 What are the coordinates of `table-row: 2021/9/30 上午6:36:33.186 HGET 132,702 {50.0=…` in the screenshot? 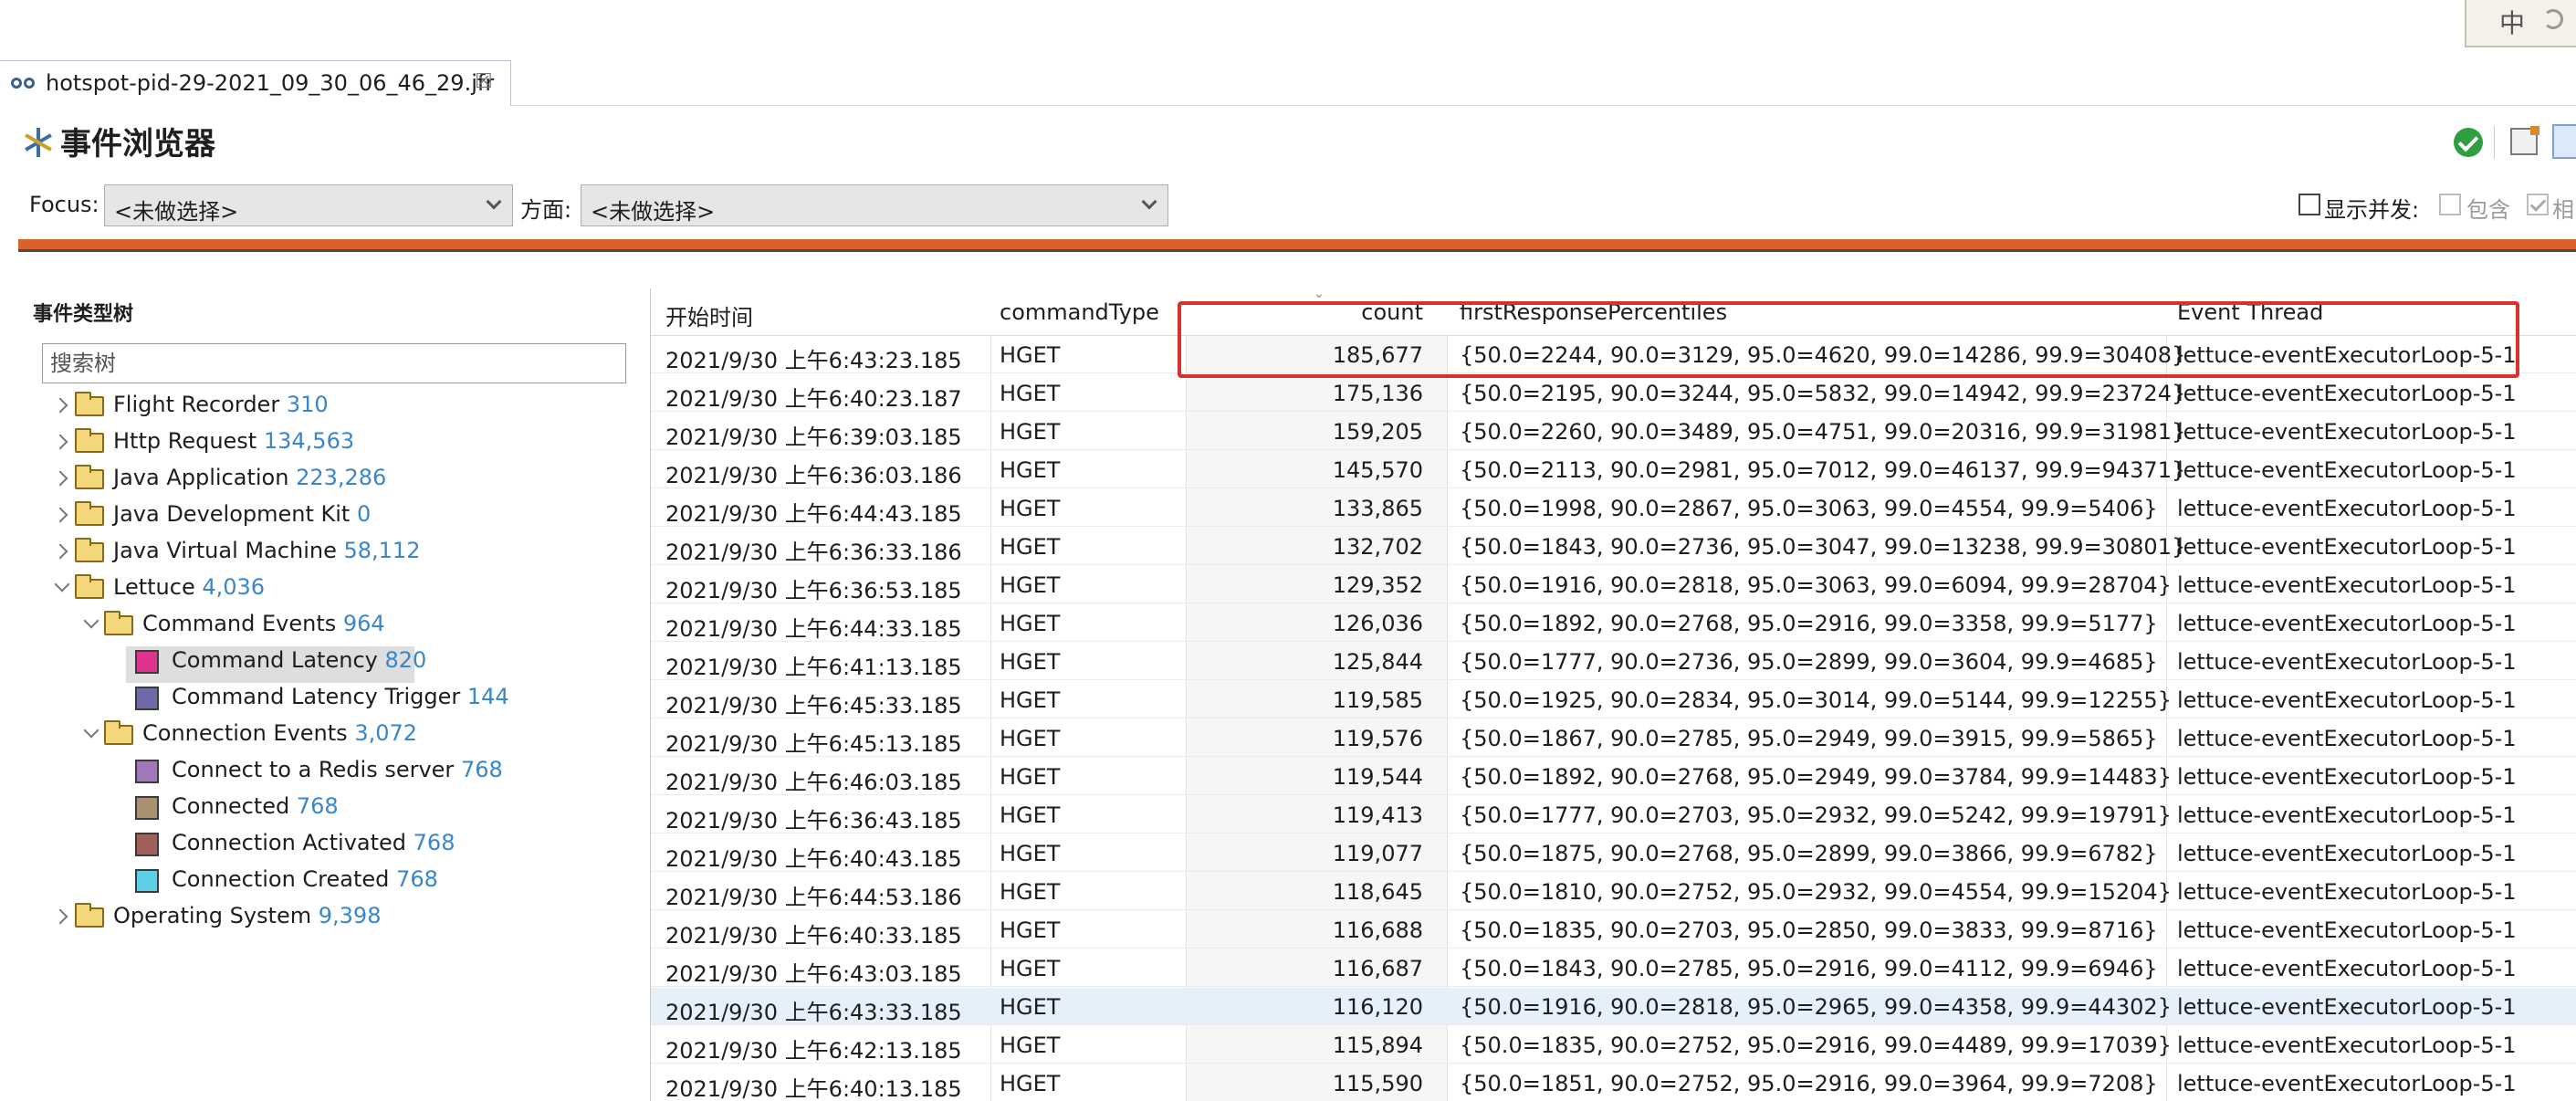 It's located at (1613, 546).